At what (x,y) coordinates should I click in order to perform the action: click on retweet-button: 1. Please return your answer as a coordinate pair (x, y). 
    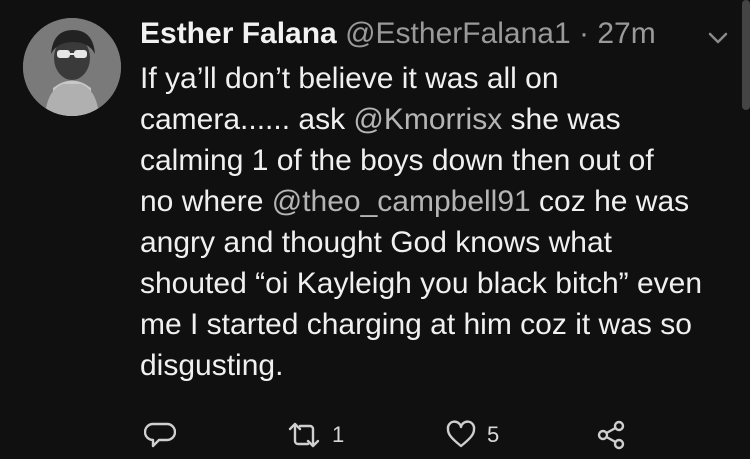
    Looking at the image, I should click on (315, 435).